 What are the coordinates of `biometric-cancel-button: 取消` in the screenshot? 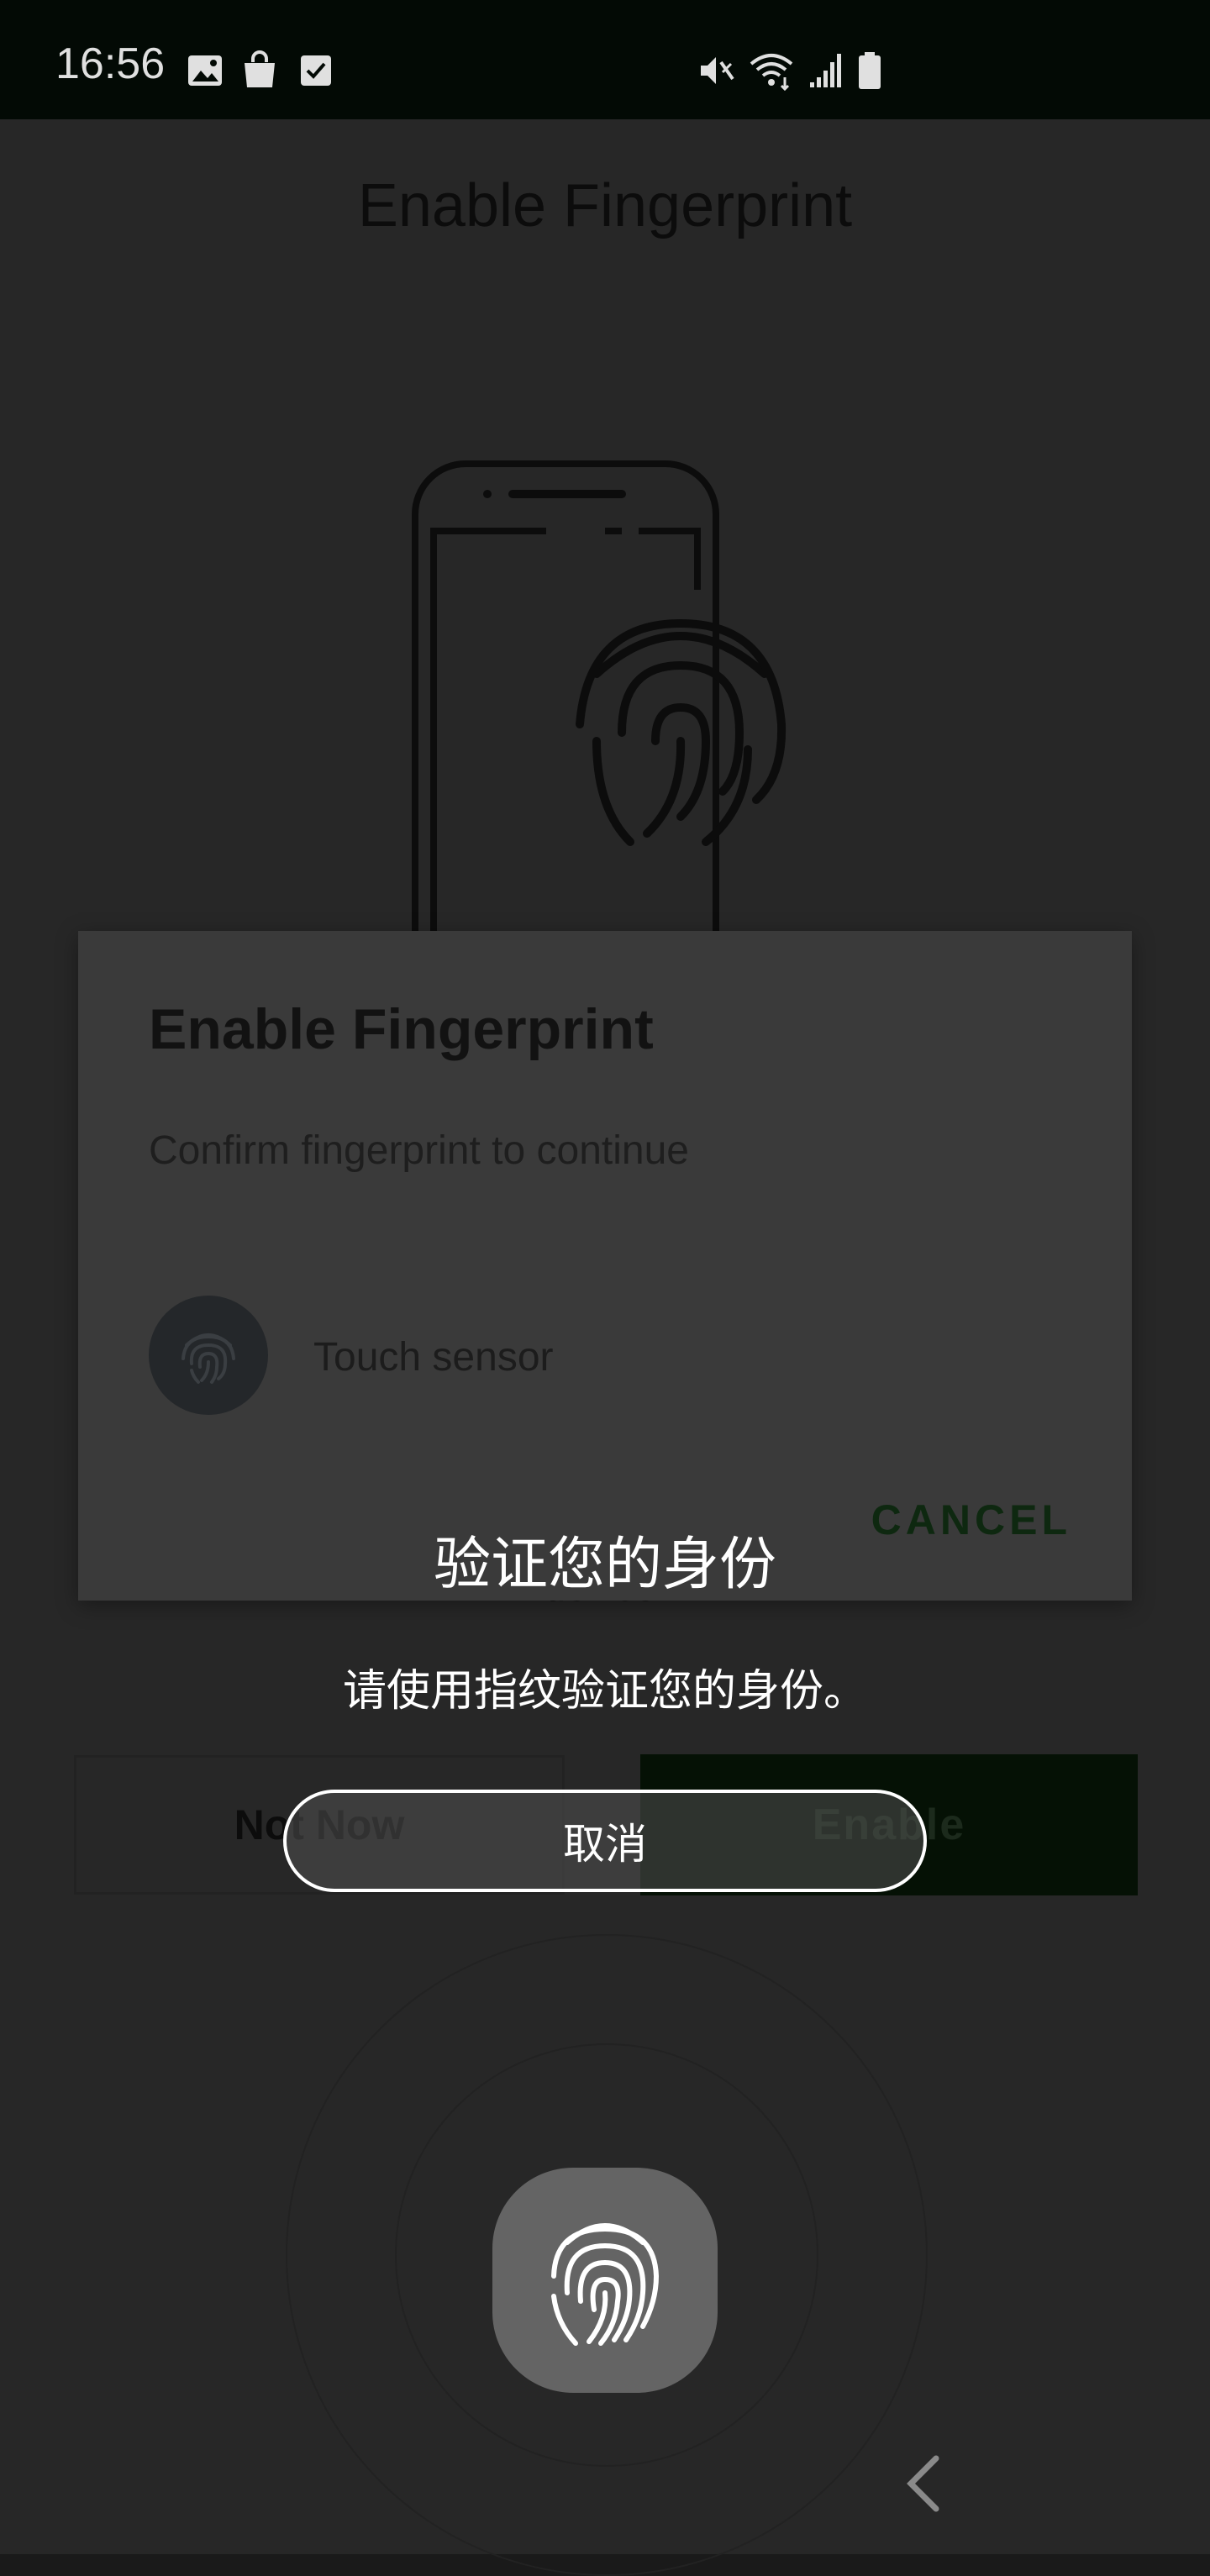 It's located at (605, 1841).